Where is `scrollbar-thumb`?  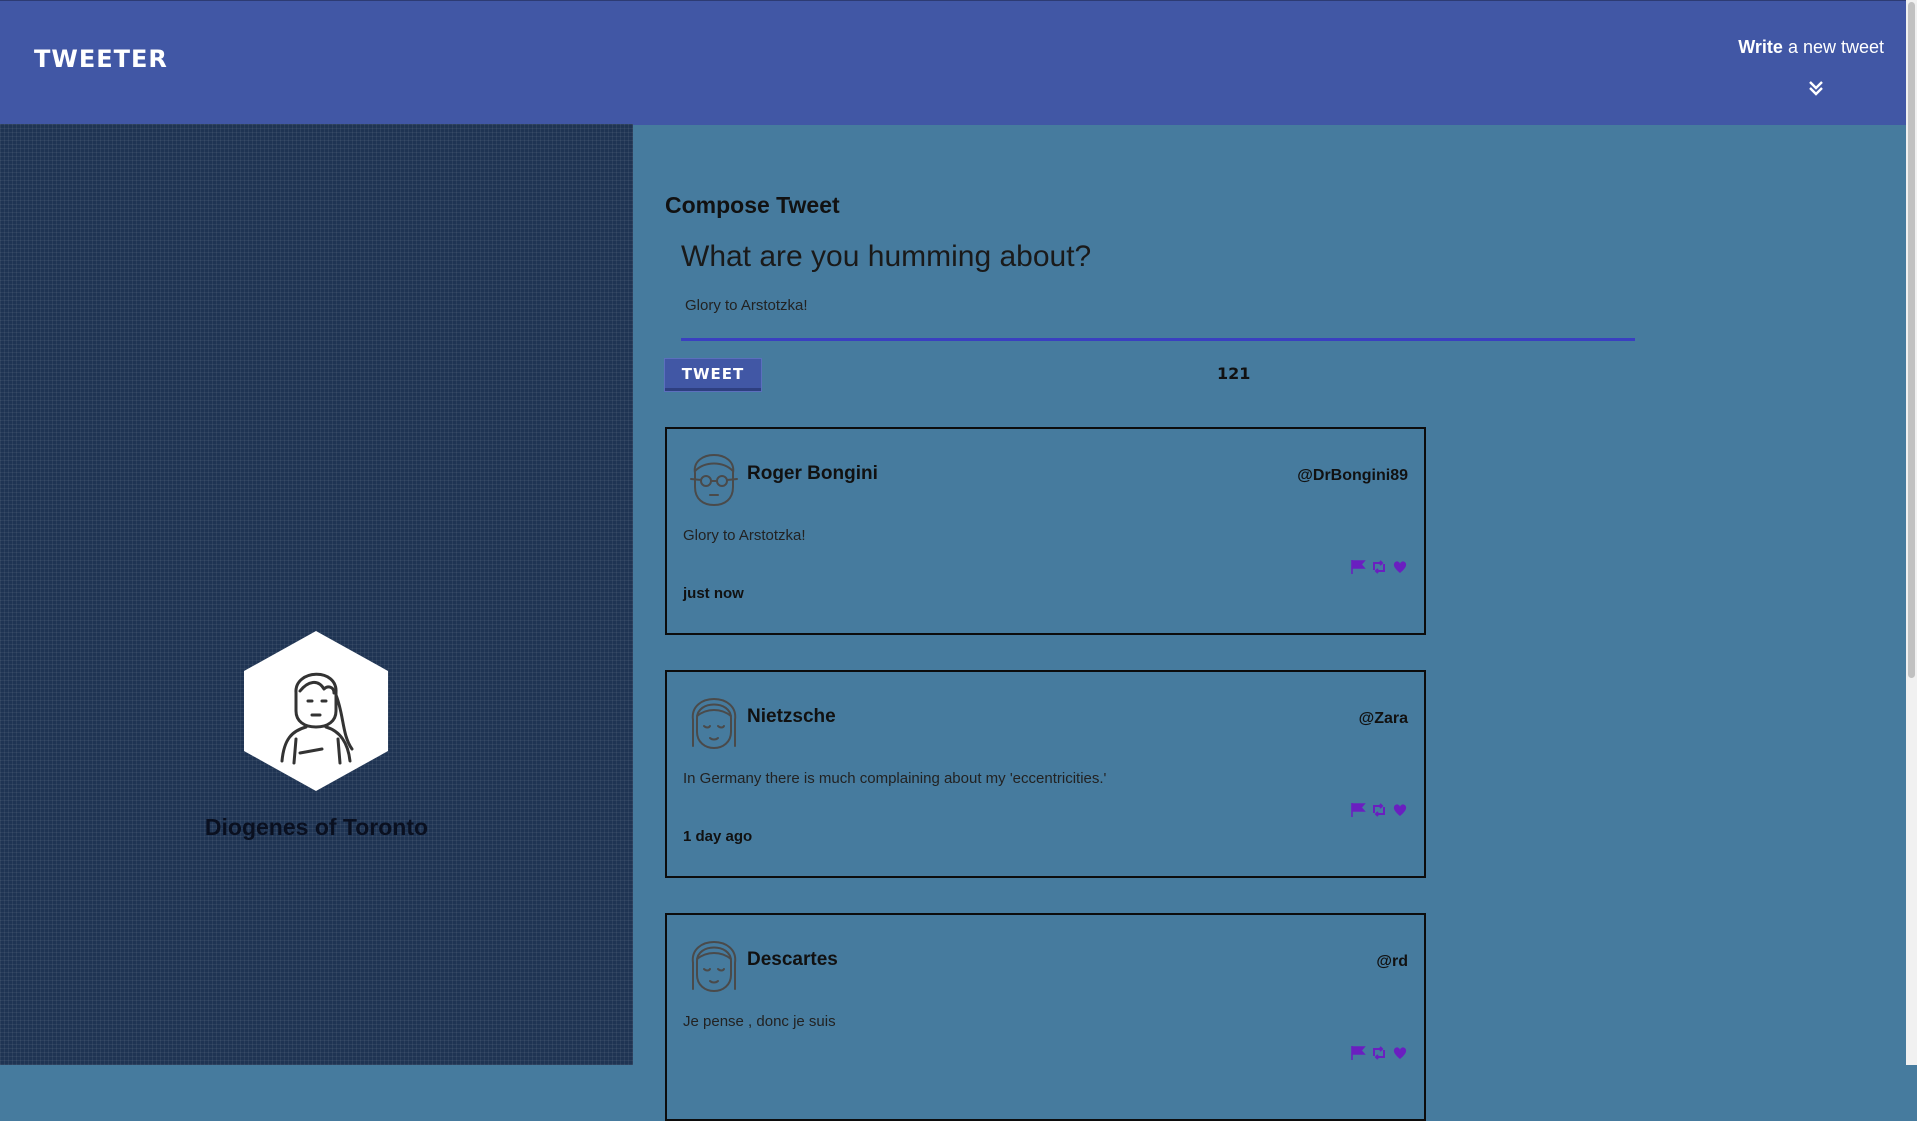
scrollbar-thumb is located at coordinates (1911, 340).